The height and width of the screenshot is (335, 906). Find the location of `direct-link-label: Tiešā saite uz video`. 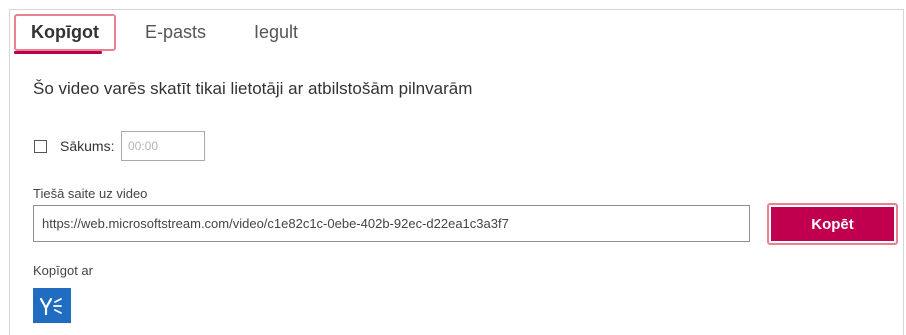

direct-link-label: Tiešā saite uz video is located at coordinates (90, 193).